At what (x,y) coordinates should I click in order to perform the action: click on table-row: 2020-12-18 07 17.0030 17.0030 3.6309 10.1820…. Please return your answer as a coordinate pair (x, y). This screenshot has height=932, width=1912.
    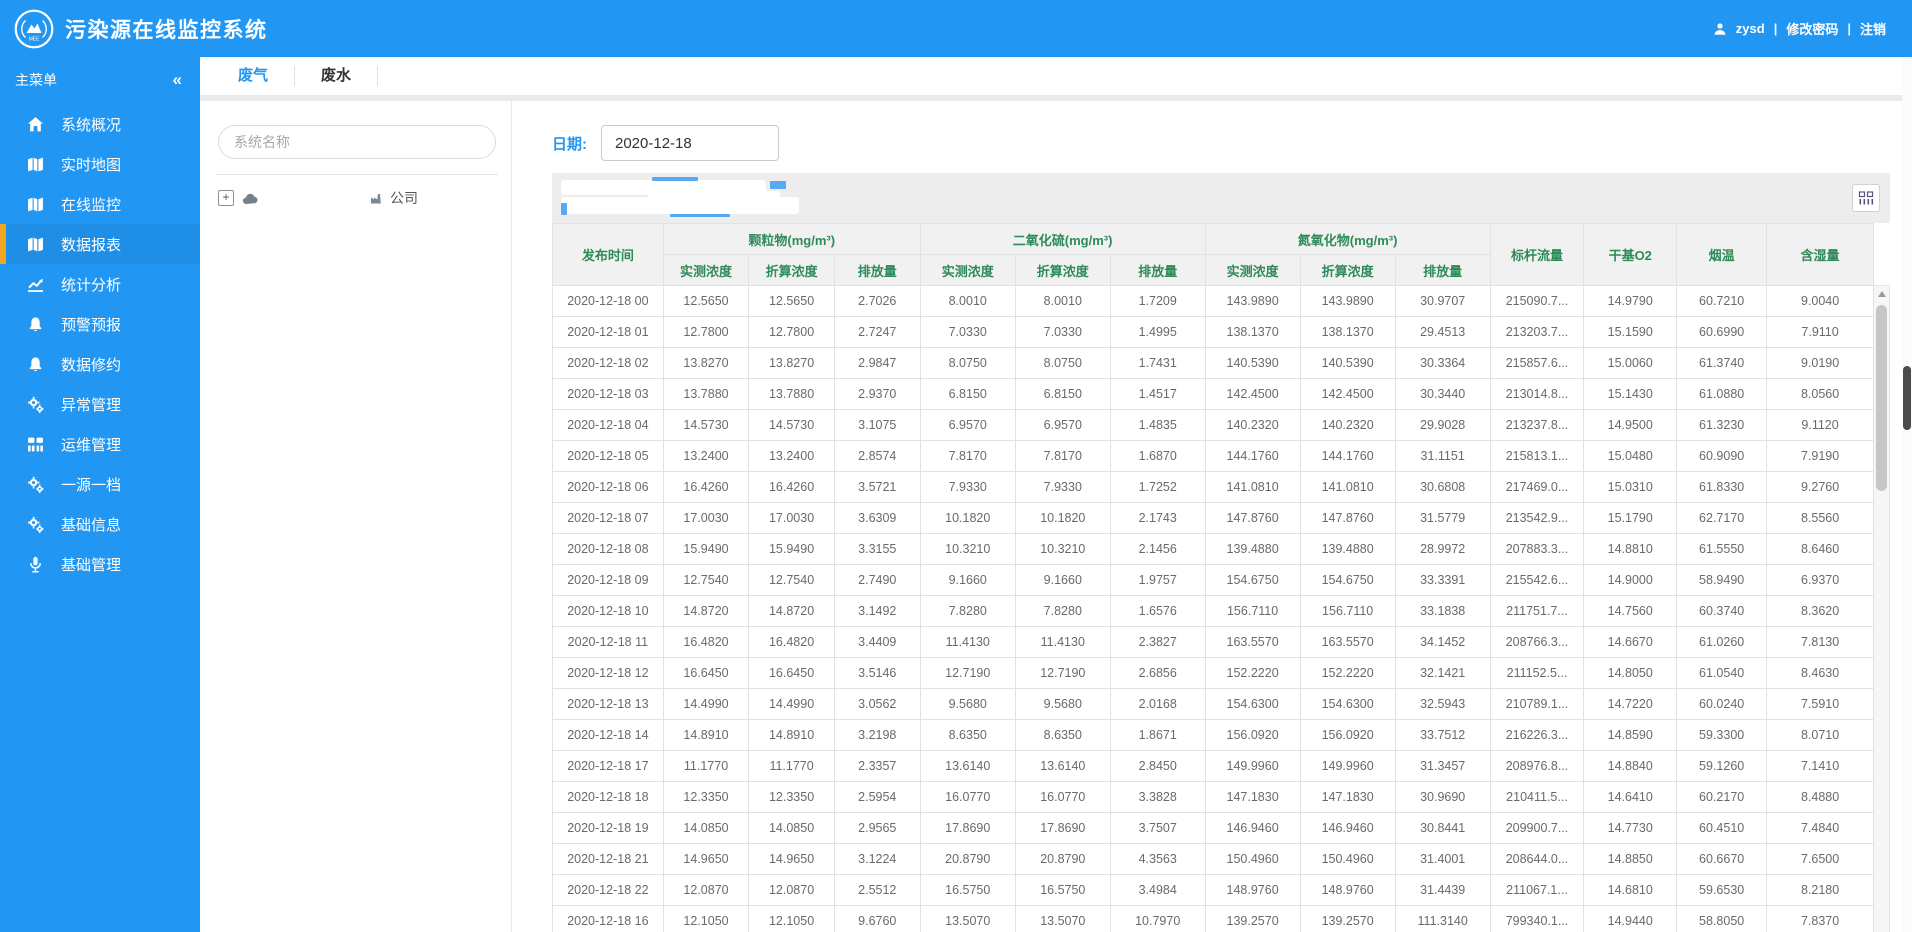
    Looking at the image, I should click on (1213, 518).